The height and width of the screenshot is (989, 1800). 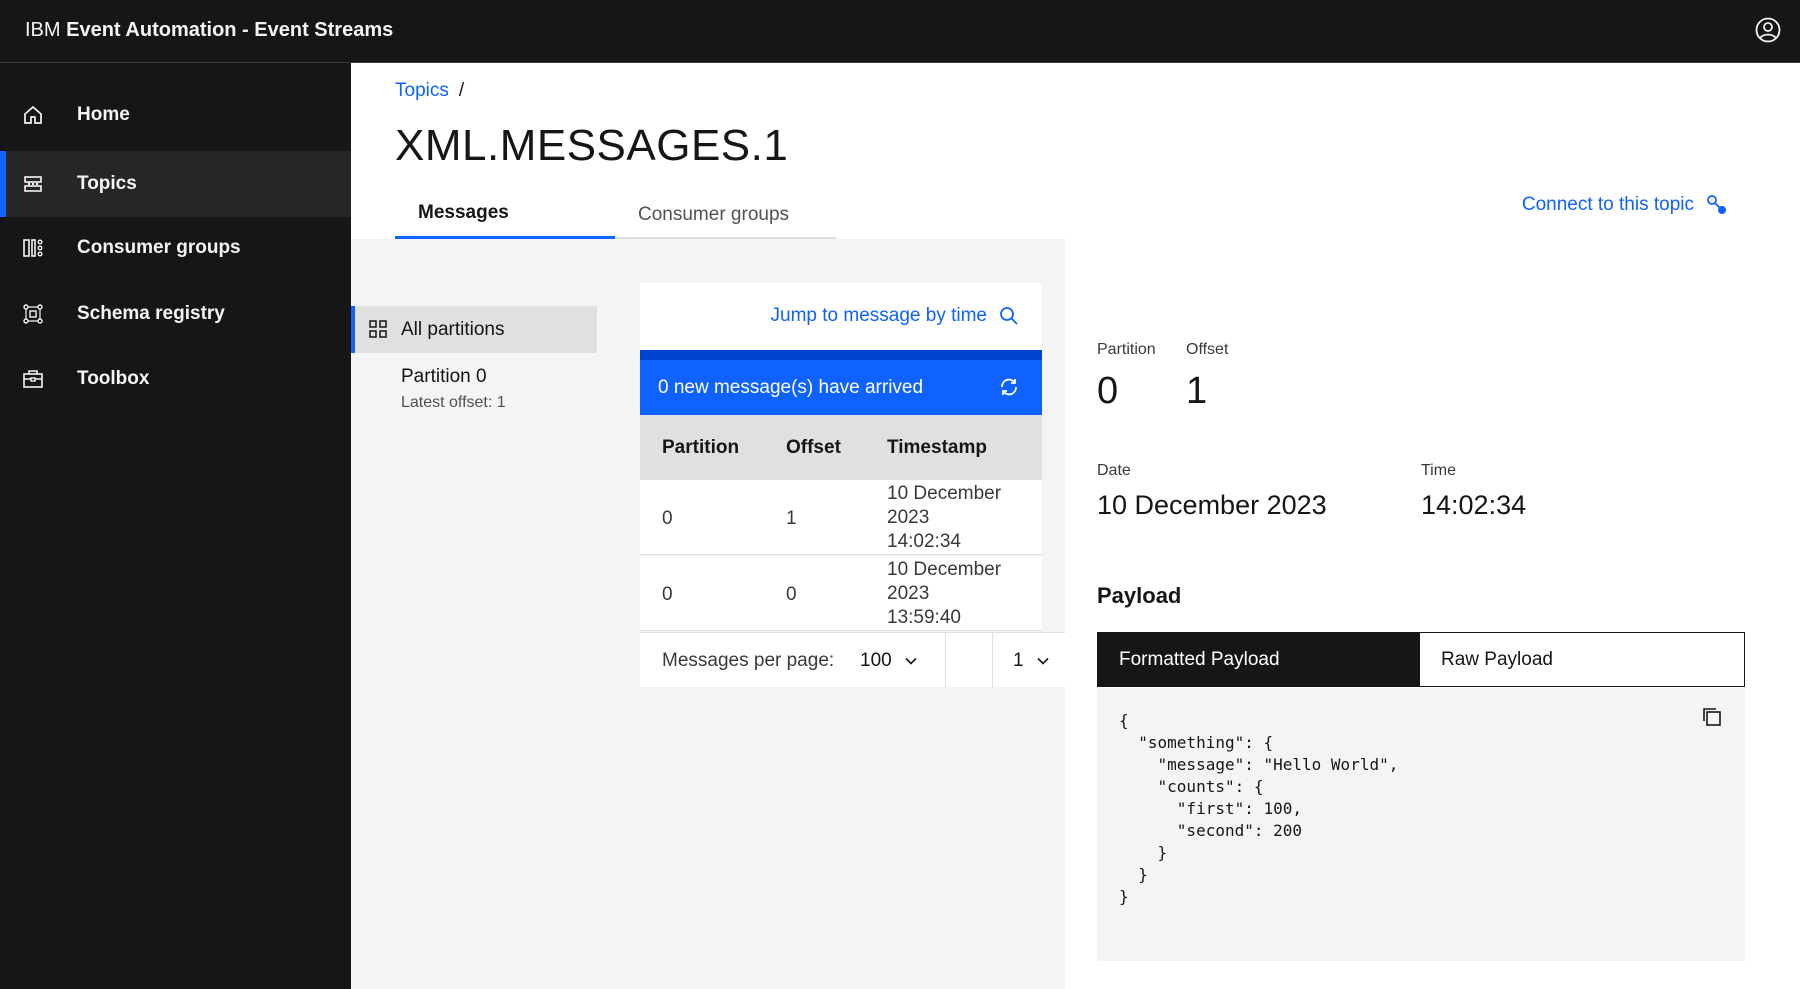 What do you see at coordinates (33, 379) in the screenshot?
I see `toolbox-icon` at bounding box center [33, 379].